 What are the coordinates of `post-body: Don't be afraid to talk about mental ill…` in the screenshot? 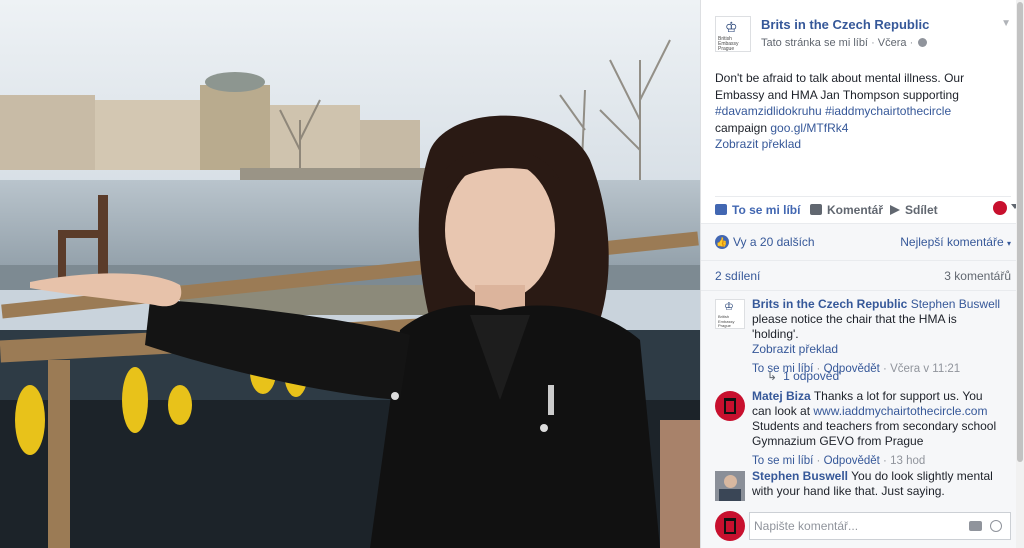 It's located at (840, 86).